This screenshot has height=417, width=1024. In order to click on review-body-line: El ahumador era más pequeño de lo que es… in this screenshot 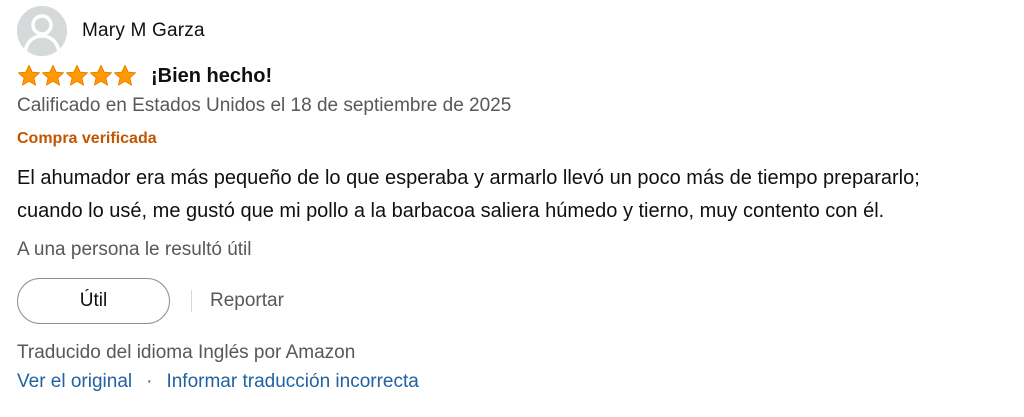, I will do `click(468, 178)`.